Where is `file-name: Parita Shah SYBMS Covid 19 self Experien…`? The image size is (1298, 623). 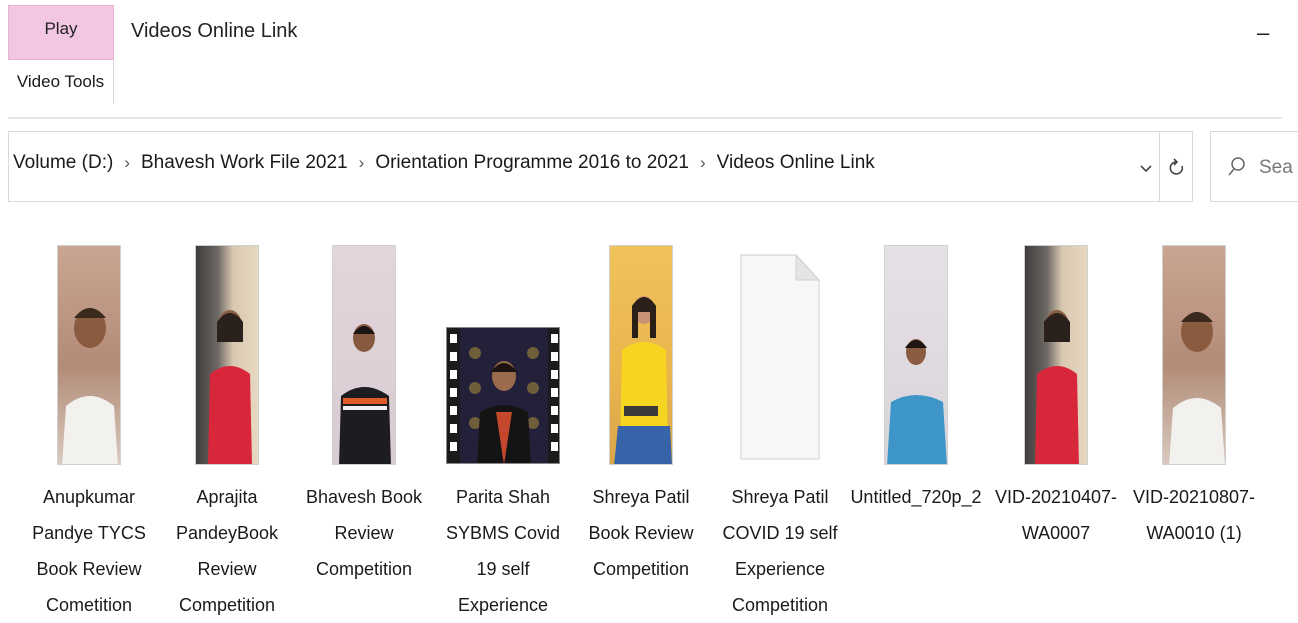 file-name: Parita Shah SYBMS Covid 19 self Experien… is located at coordinates (503, 551).